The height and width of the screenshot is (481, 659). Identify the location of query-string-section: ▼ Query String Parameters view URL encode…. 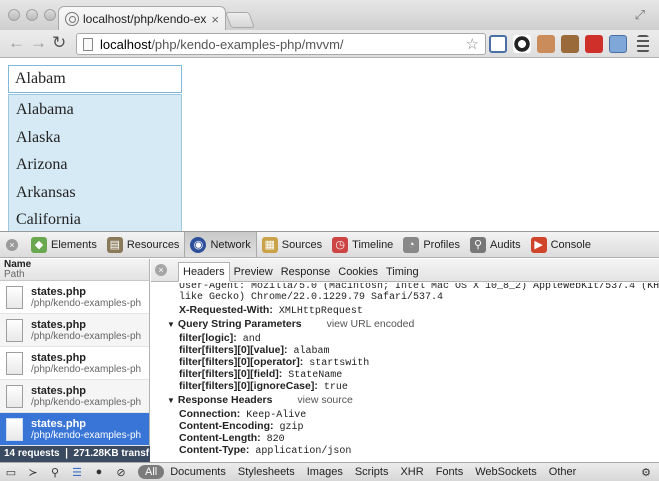
(290, 324).